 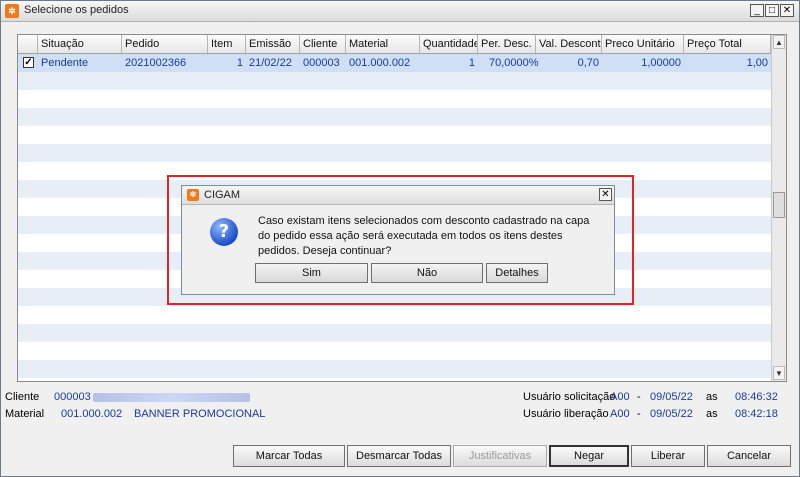 I want to click on usuario-solicitacao-date: 09/05/22, so click(x=671, y=397).